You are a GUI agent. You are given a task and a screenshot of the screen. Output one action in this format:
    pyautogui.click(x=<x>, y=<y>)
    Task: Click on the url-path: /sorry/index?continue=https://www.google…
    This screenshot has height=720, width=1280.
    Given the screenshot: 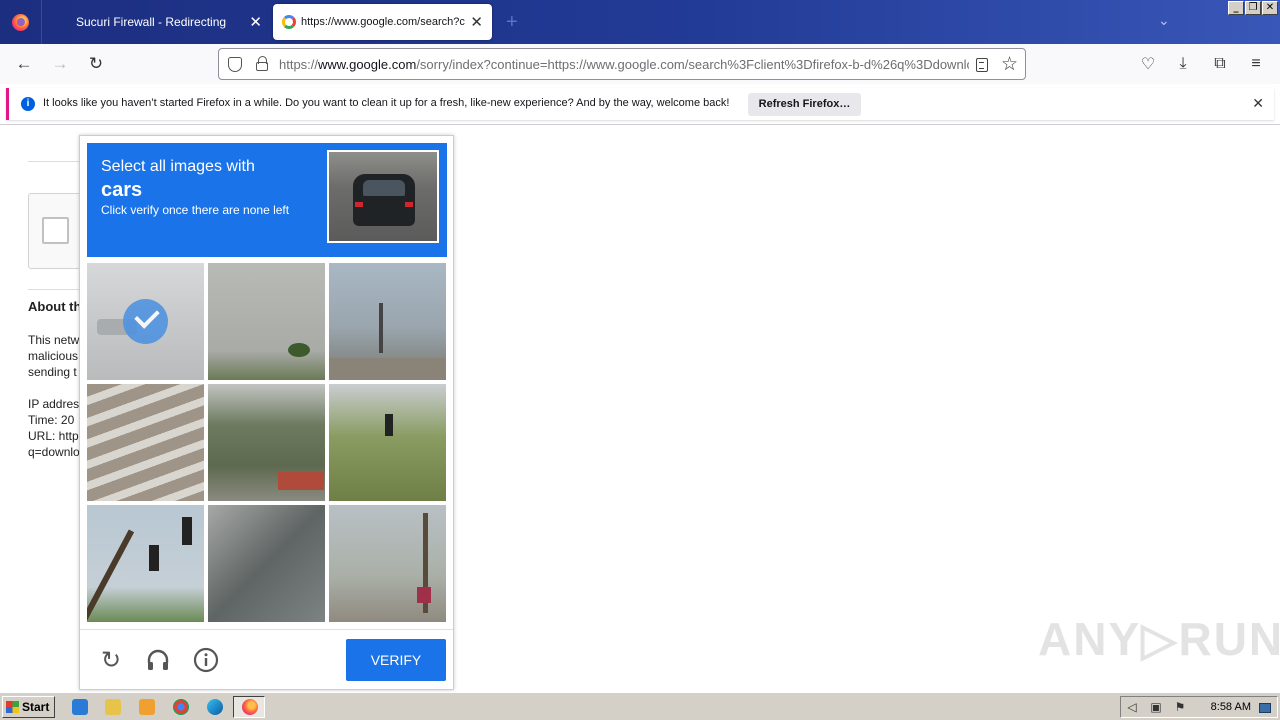 What is the action you would take?
    pyautogui.click(x=692, y=64)
    